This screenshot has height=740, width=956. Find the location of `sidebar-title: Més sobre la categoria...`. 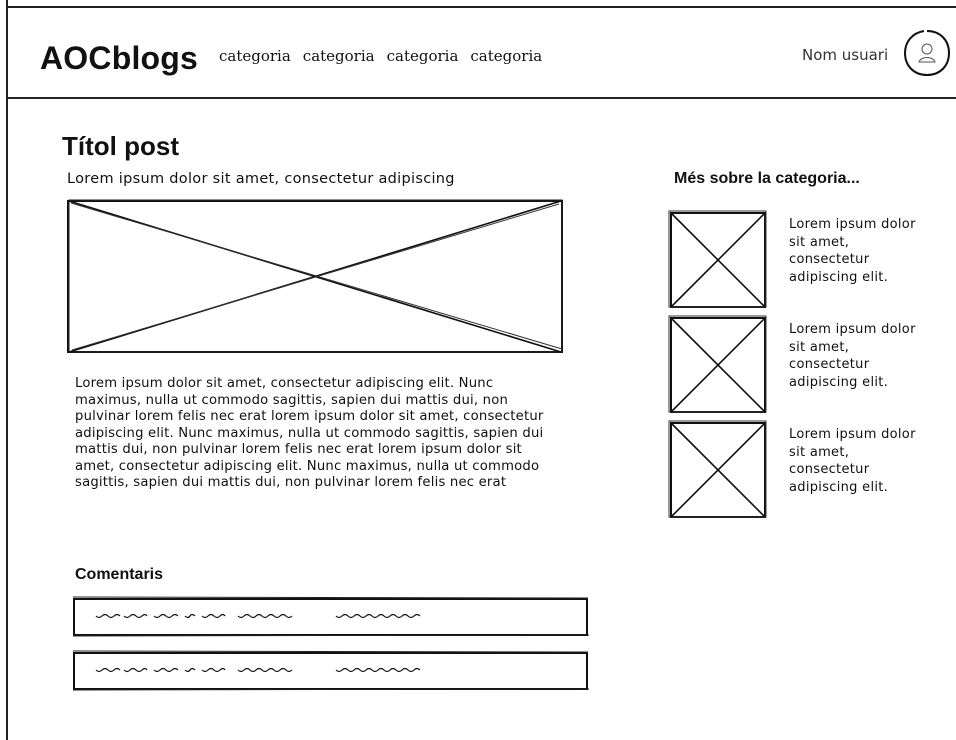

sidebar-title: Més sobre la categoria... is located at coordinates (767, 178).